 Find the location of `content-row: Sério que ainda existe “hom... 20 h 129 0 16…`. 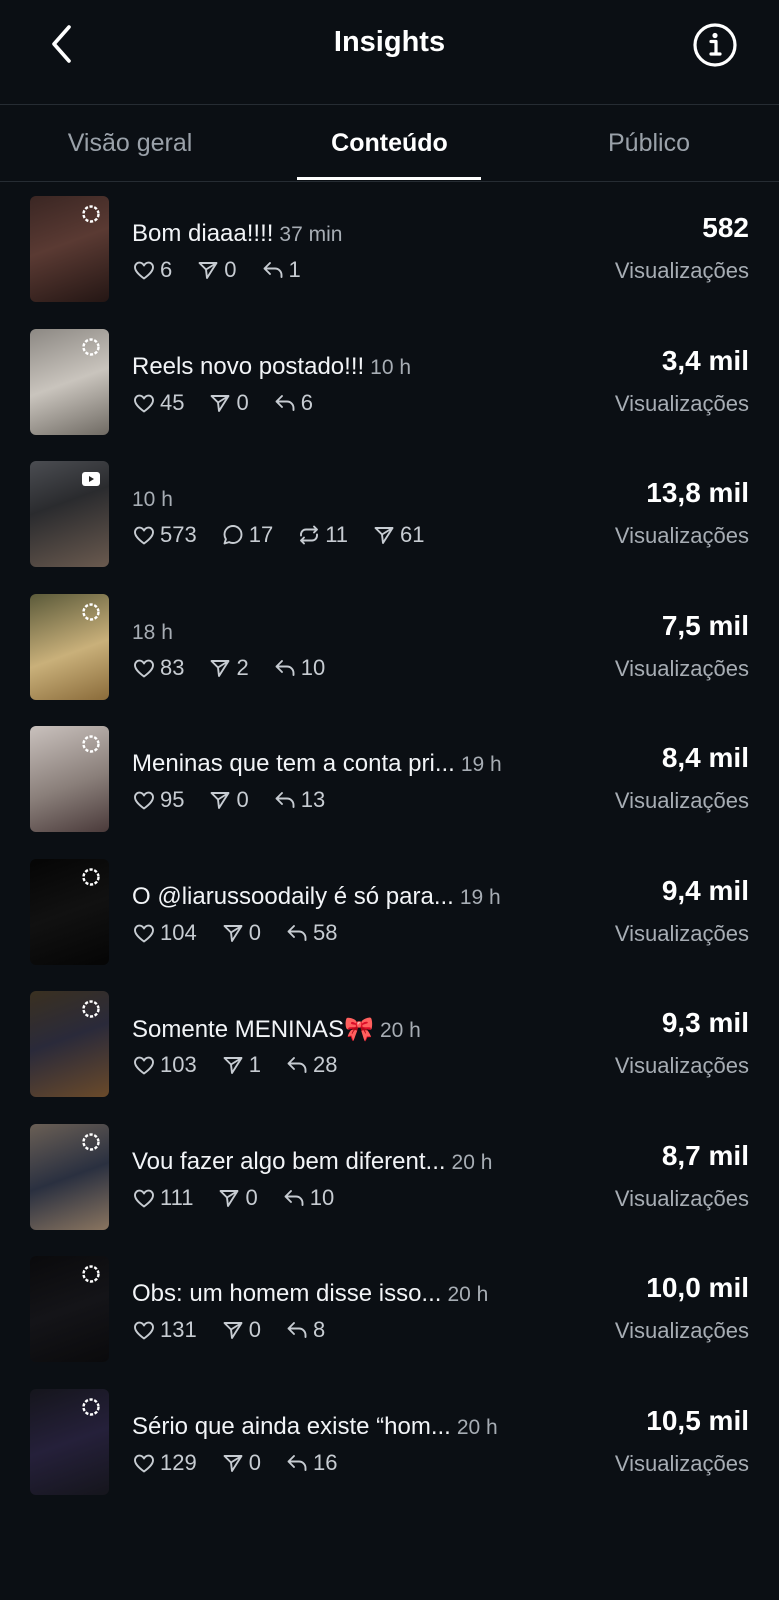

content-row: Sério que ainda existe “hom... 20 h 129 0 16… is located at coordinates (389, 1442).